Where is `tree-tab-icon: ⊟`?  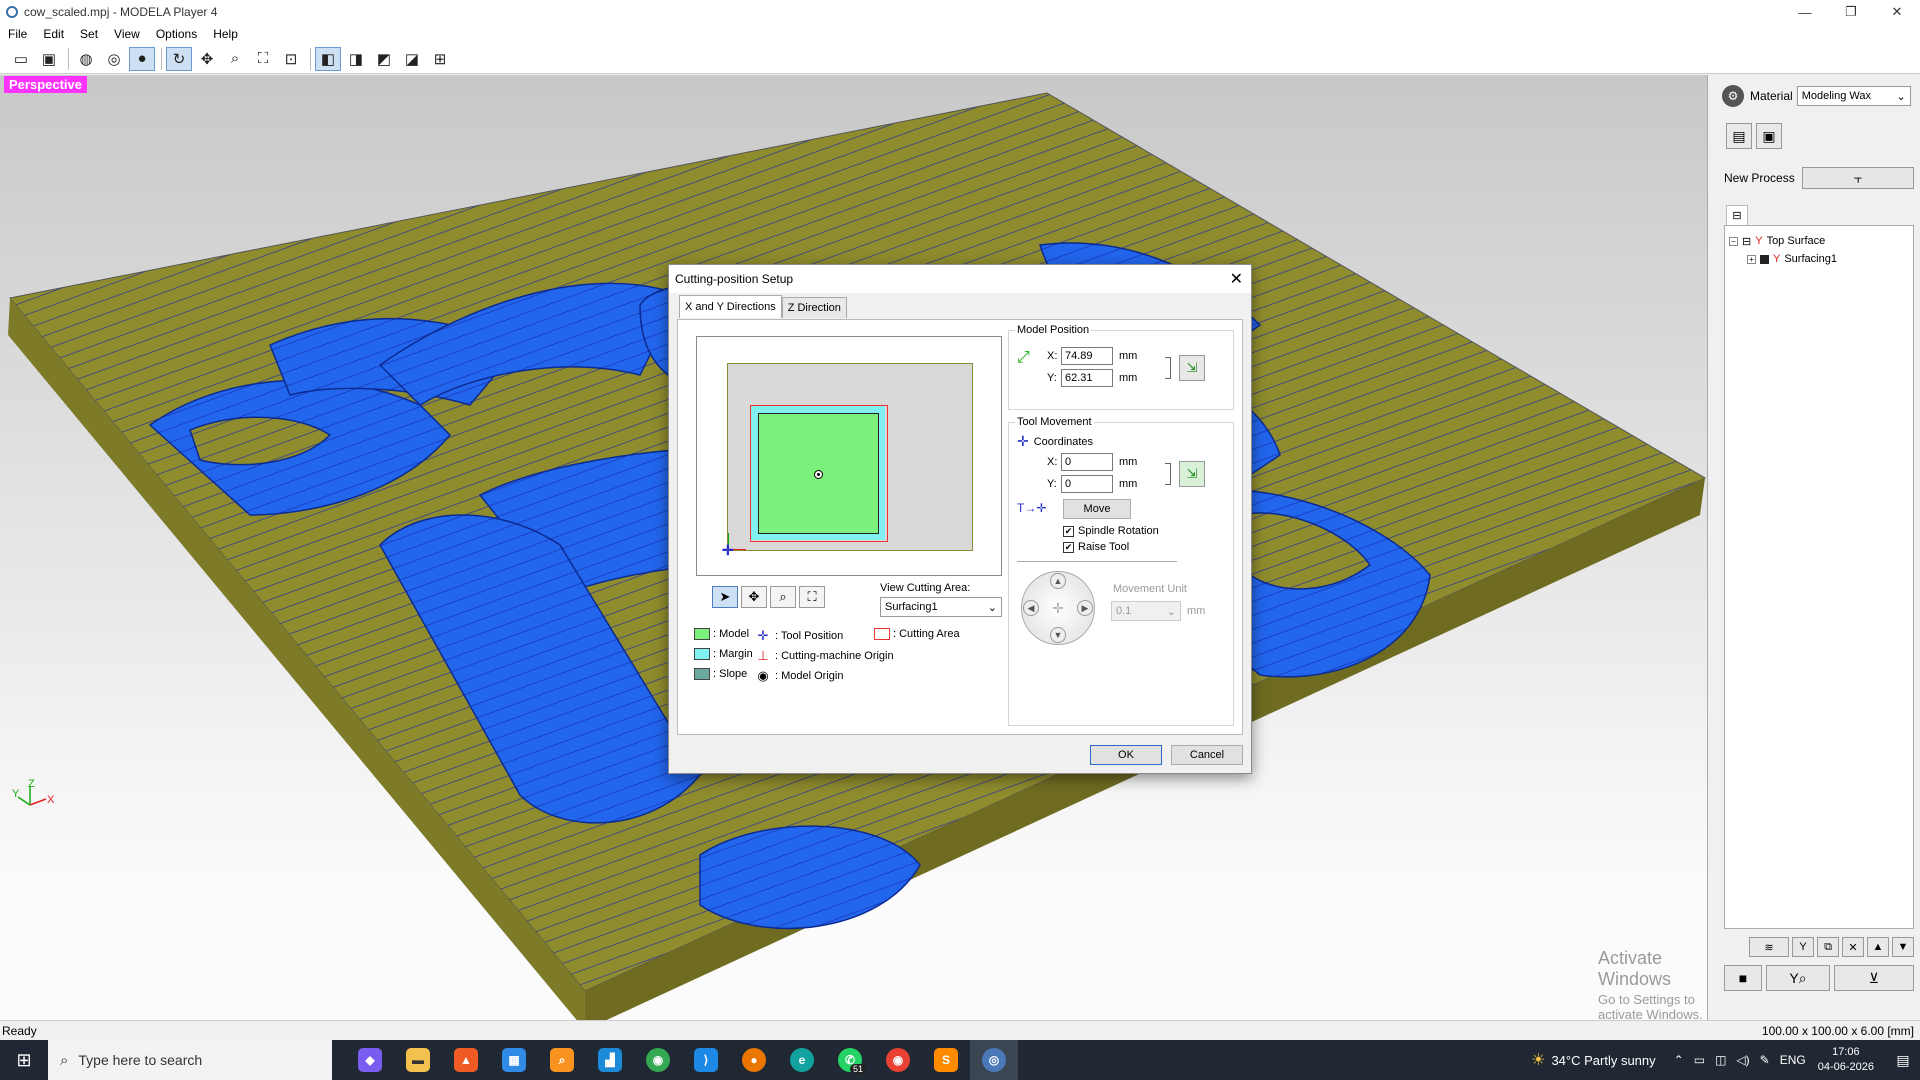 tree-tab-icon: ⊟ is located at coordinates (1737, 215).